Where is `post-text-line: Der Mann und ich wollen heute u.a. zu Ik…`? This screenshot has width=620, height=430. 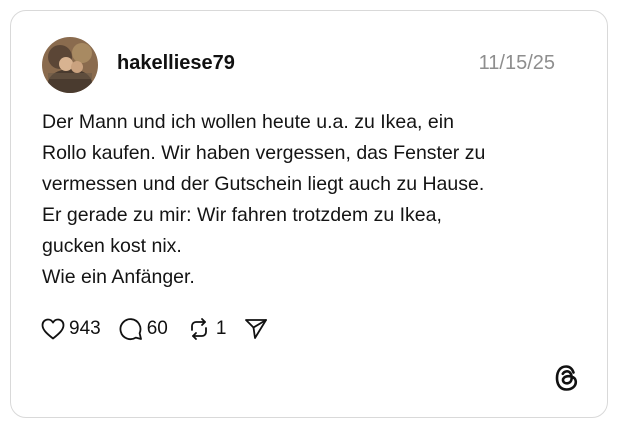 post-text-line: Der Mann und ich wollen heute u.a. zu Ik… is located at coordinates (248, 122).